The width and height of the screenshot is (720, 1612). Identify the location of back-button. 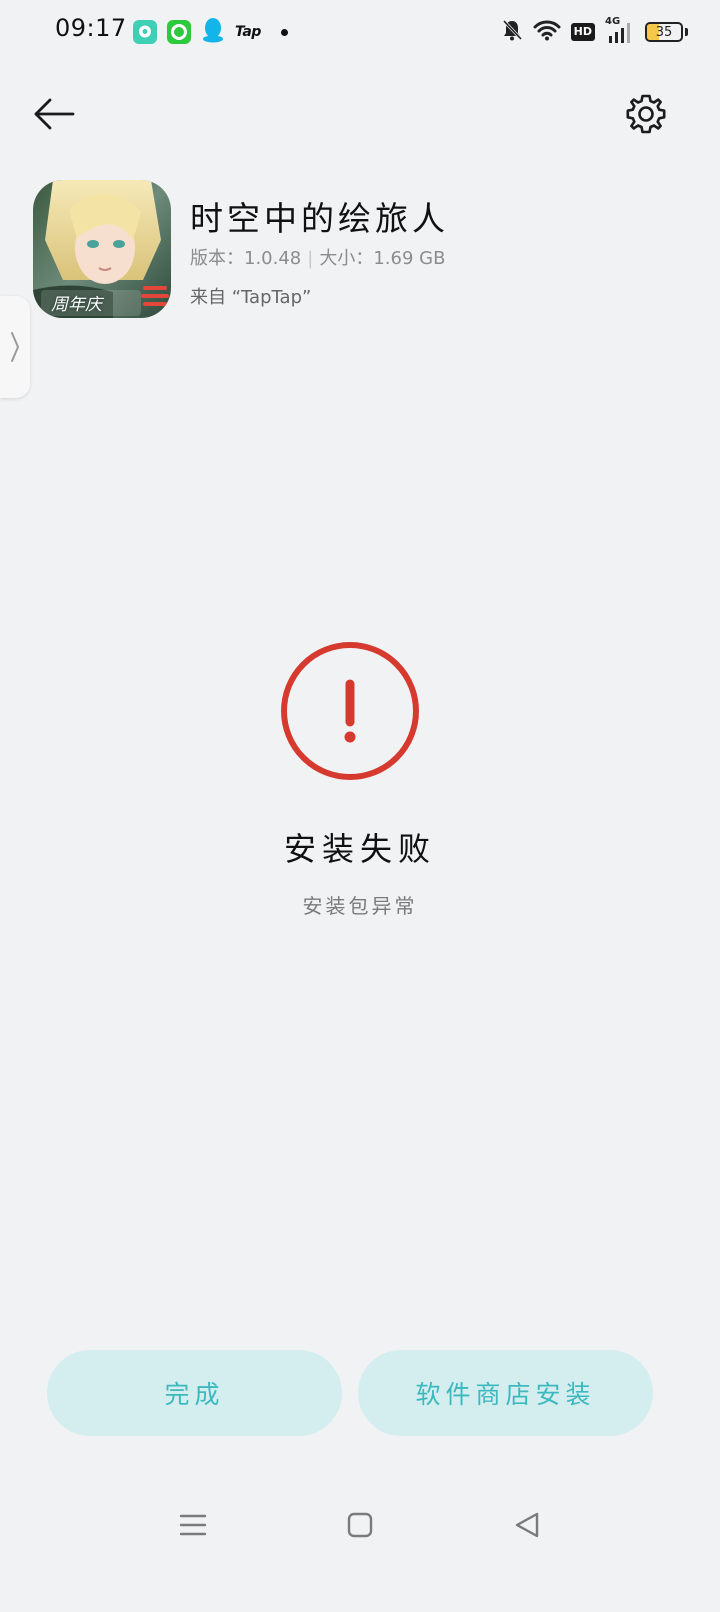
(54, 114).